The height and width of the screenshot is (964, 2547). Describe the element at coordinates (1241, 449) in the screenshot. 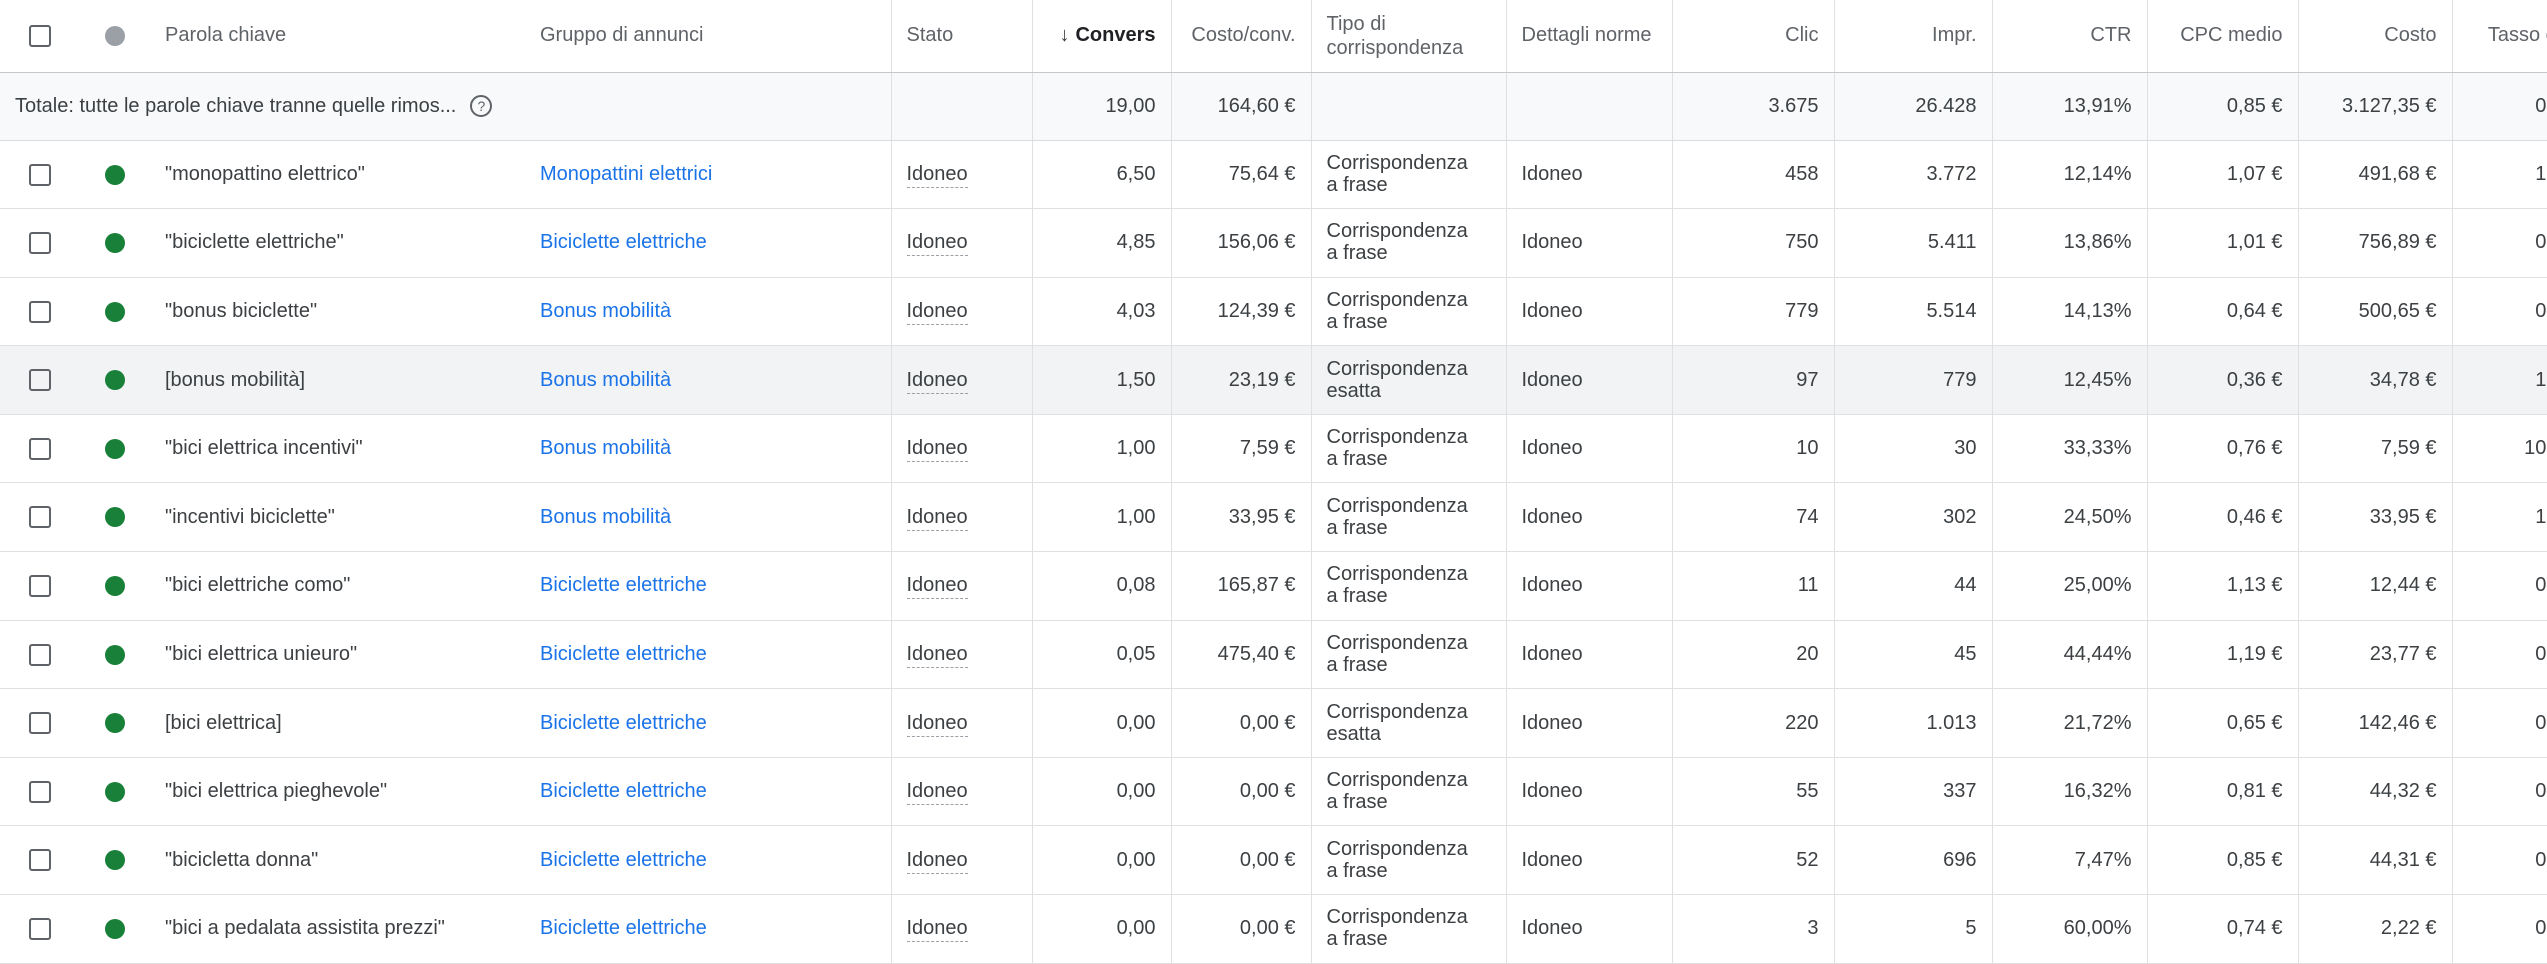

I see `cost-conv-cell: 7,59 €` at that location.